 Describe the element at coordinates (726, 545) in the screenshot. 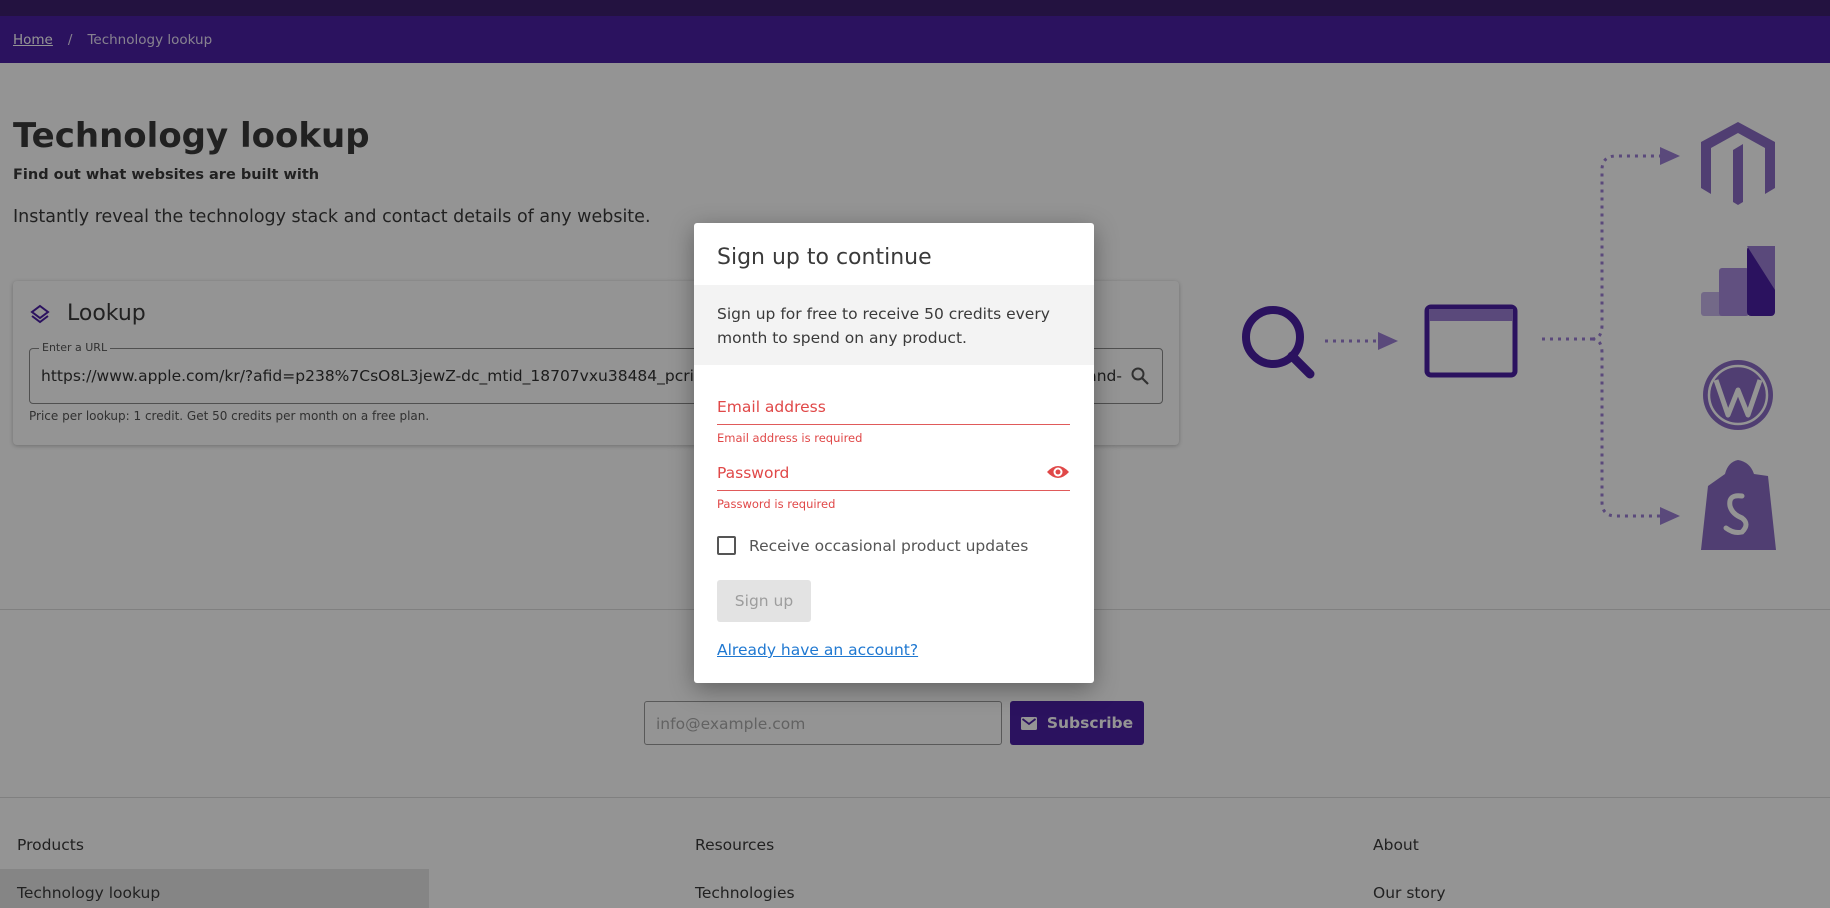

I see `checkbox-box` at that location.